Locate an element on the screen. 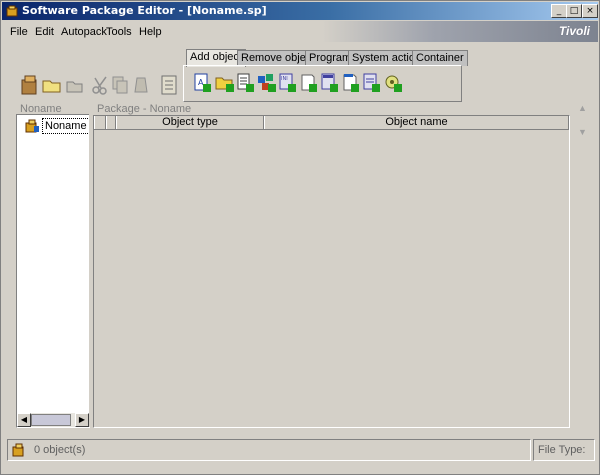 The height and width of the screenshot is (475, 600). scroll-right-button: ▶ is located at coordinates (82, 420).